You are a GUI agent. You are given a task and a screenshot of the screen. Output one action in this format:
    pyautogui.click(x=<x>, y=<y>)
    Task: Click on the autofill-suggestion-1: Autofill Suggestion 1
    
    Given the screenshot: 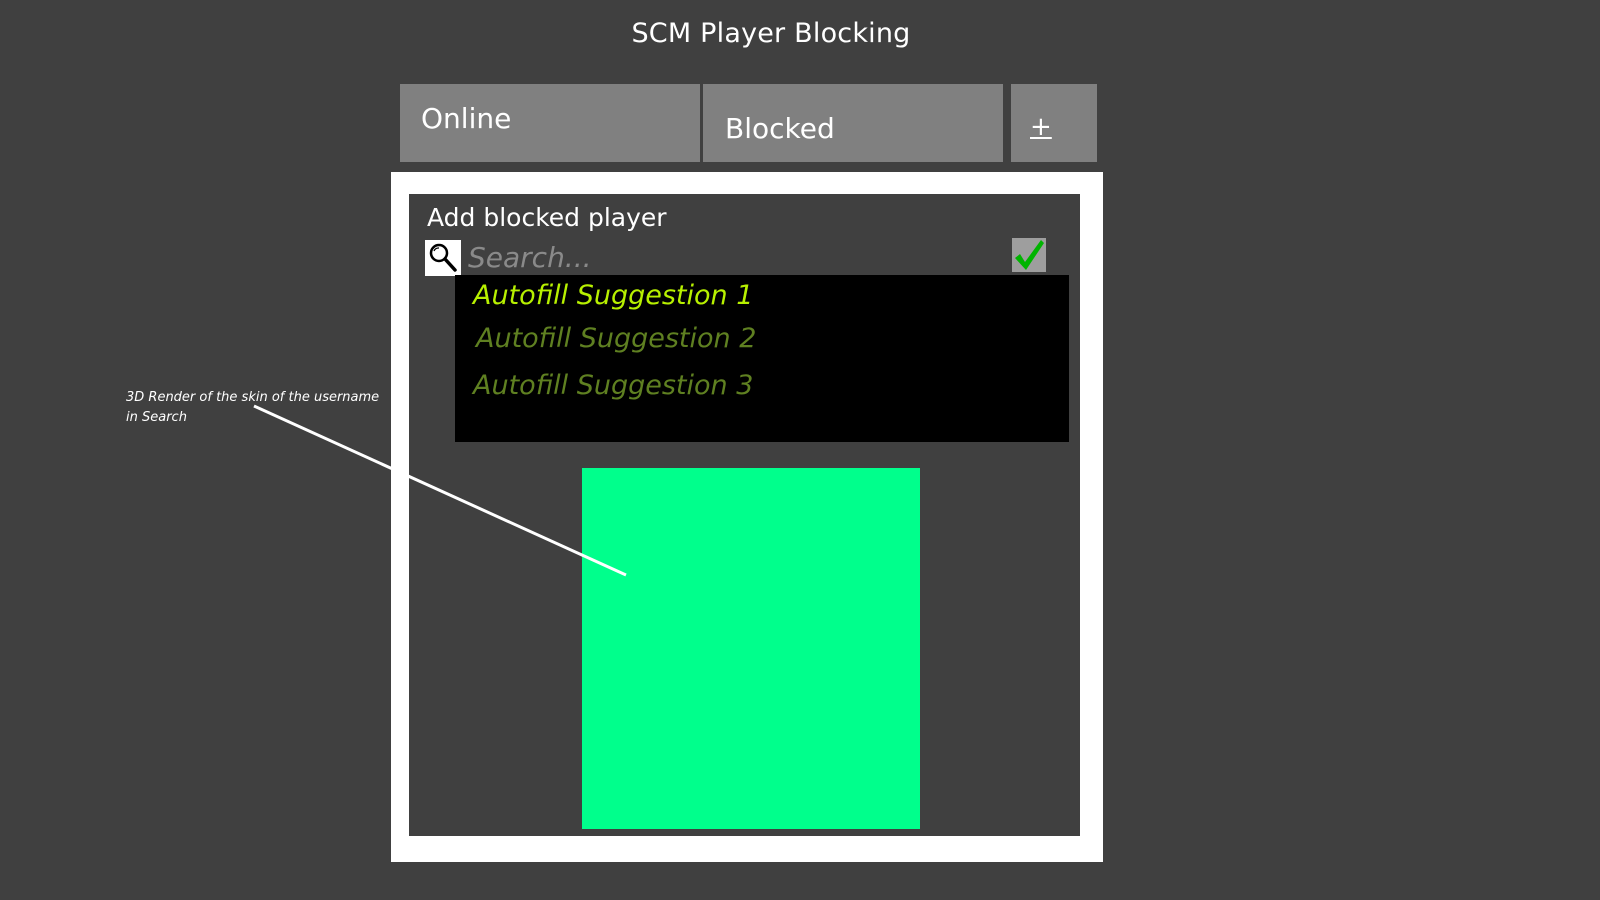 What is the action you would take?
    pyautogui.click(x=613, y=295)
    